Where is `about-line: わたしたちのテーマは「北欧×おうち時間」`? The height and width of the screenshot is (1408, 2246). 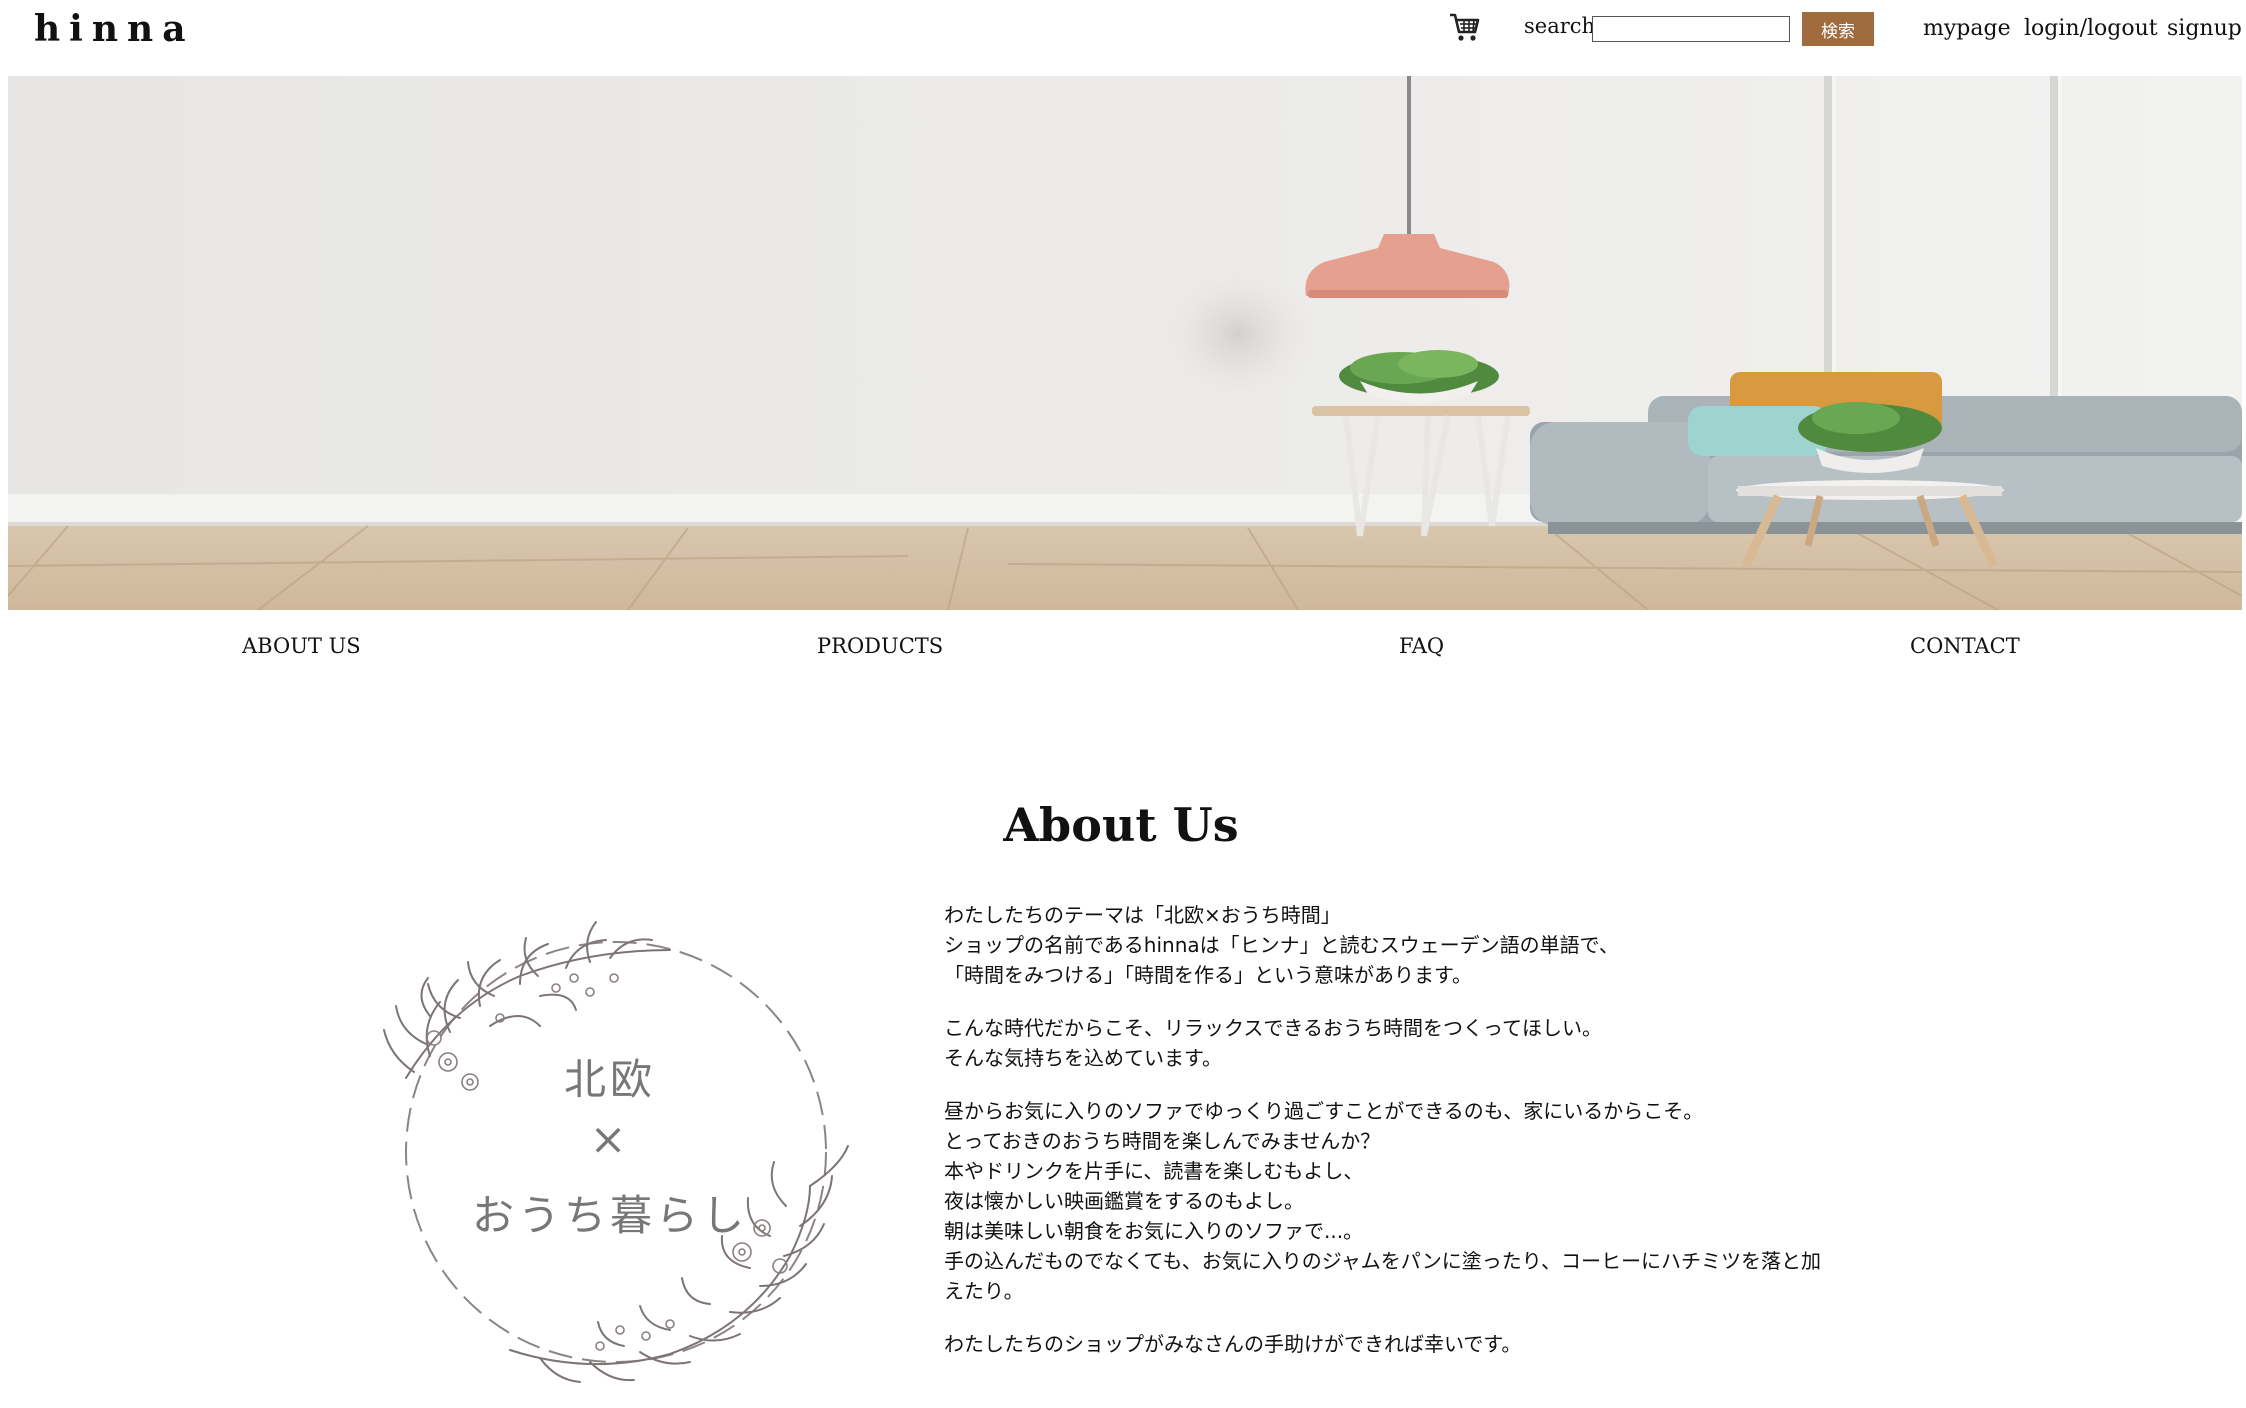
about-line: わたしたちのテーマは「北欧×おうち時間」 is located at coordinates (1142, 915).